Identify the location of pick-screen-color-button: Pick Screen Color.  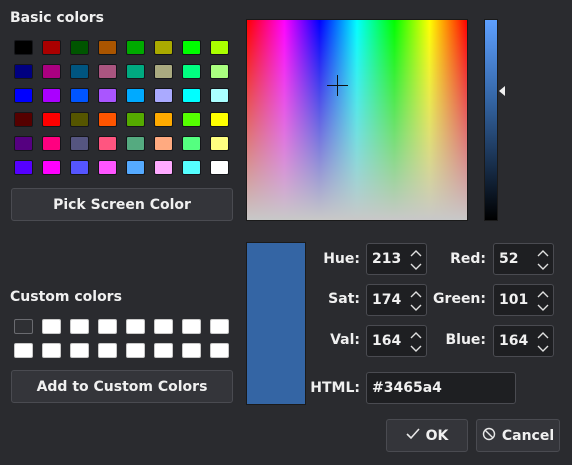
(122, 204).